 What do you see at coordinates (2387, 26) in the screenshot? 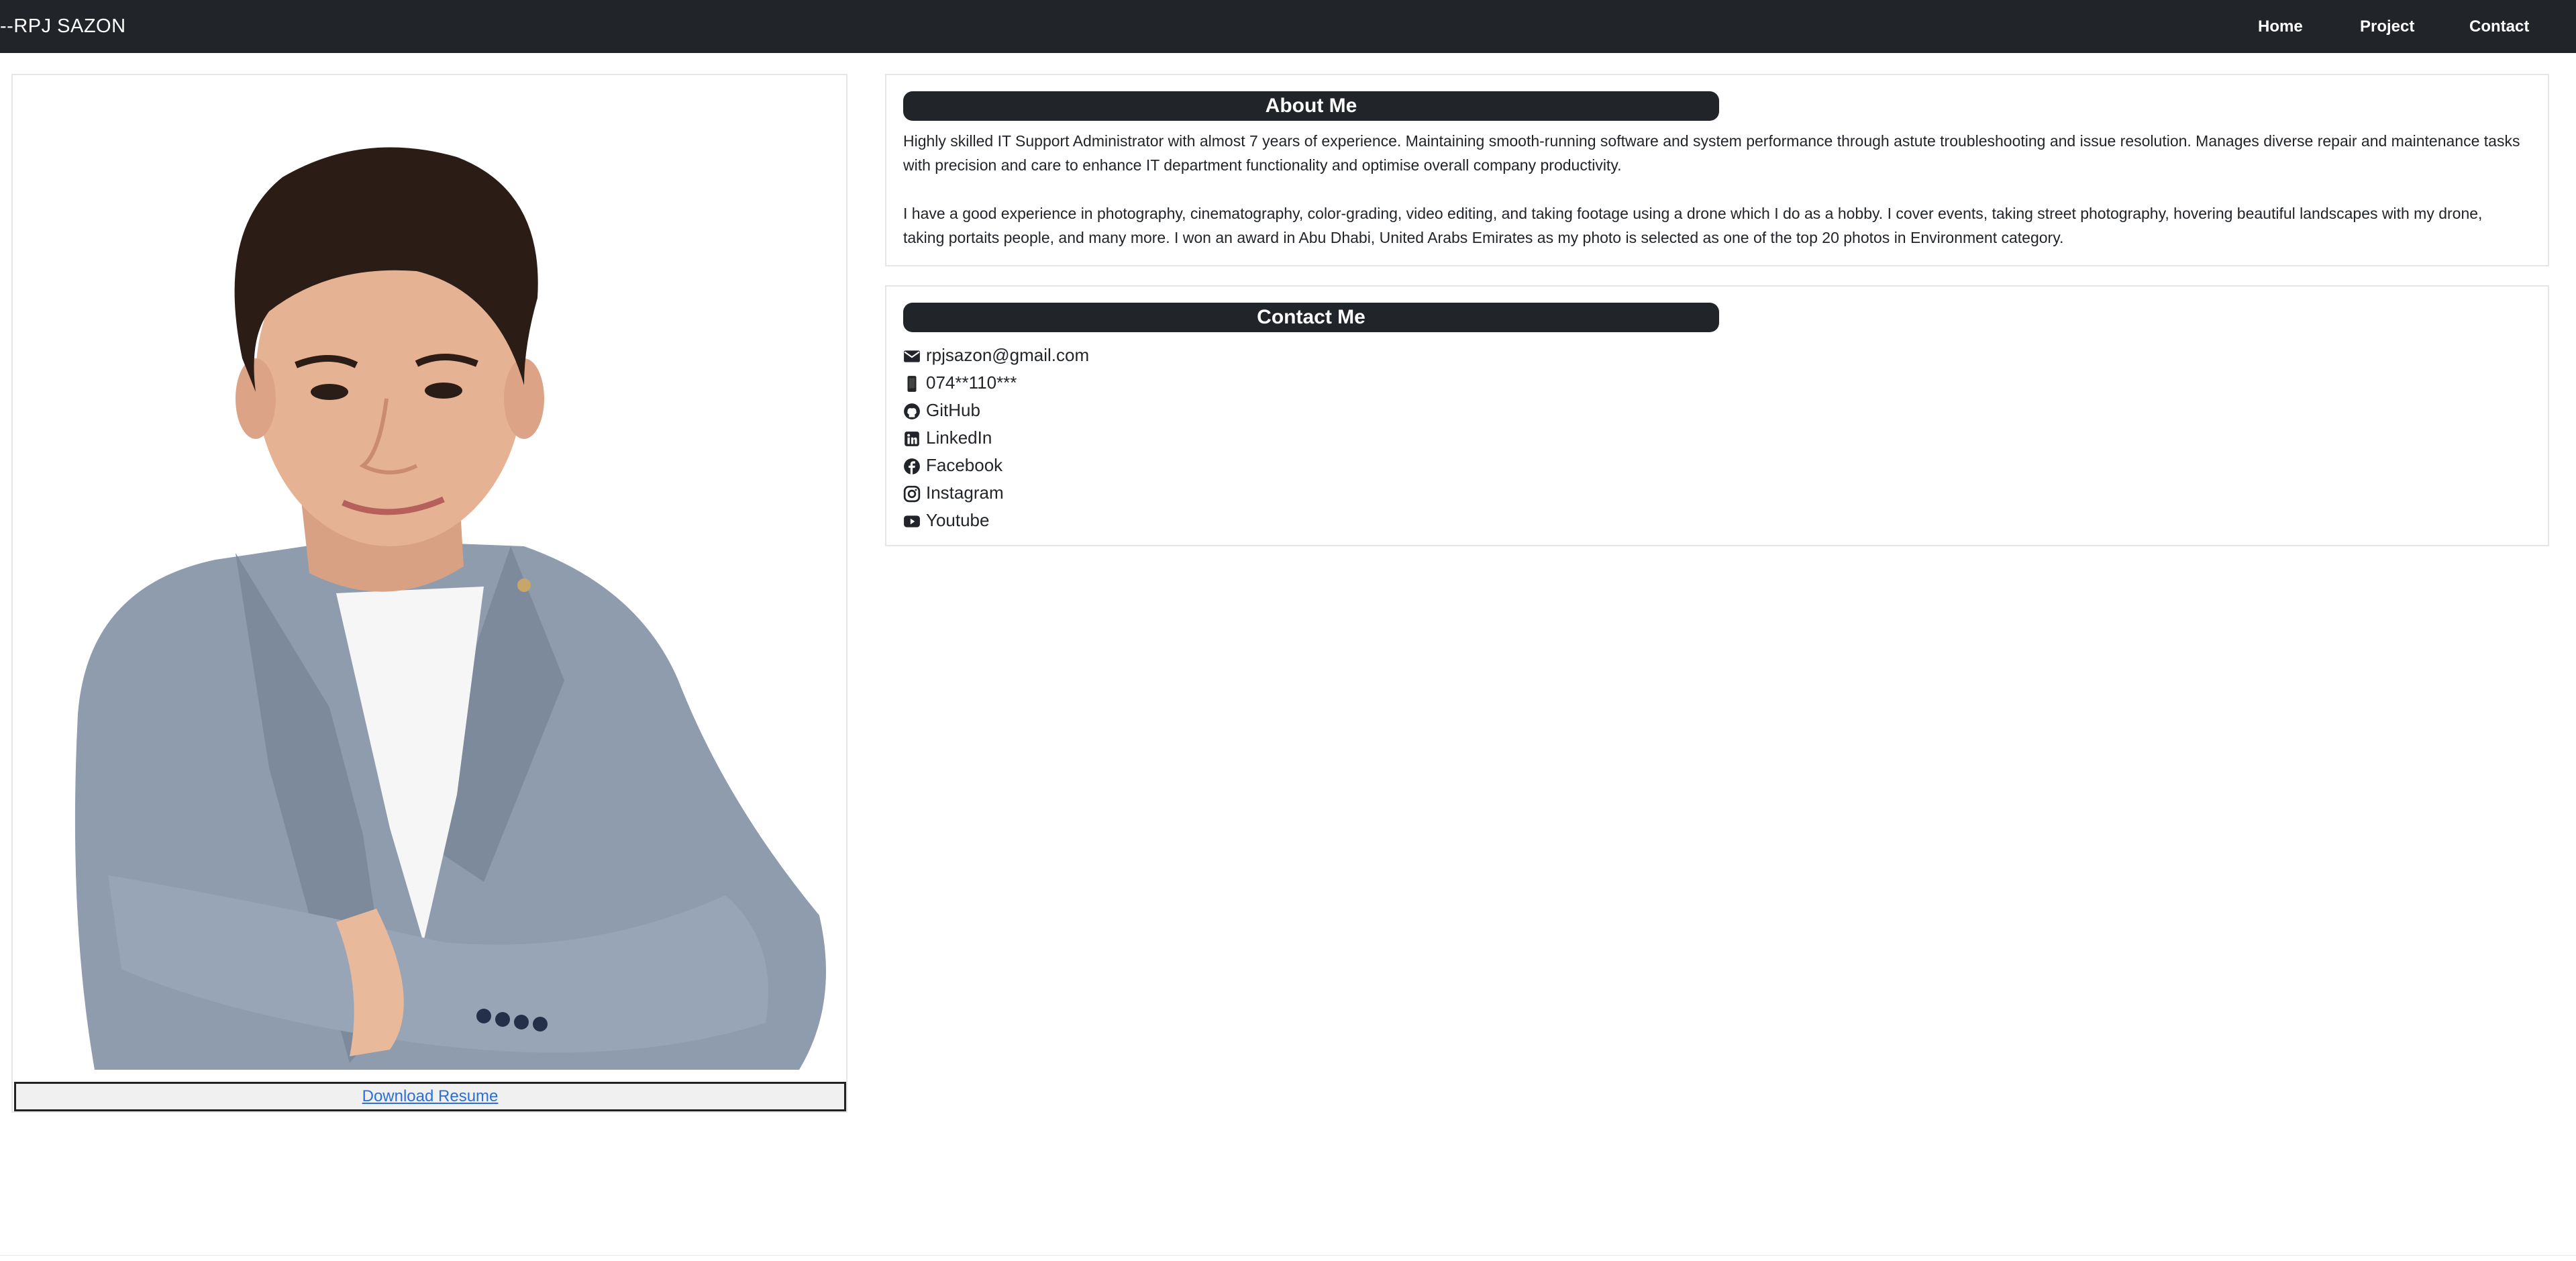
I see `nav-project: Project` at bounding box center [2387, 26].